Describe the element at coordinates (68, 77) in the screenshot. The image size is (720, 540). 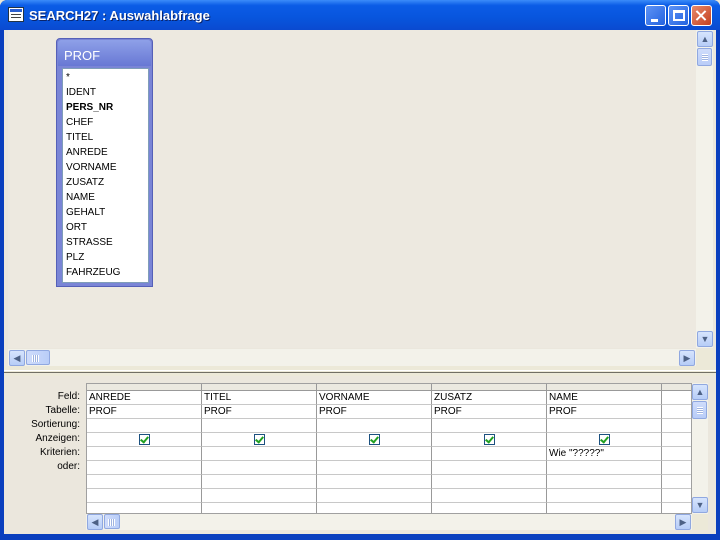
I see `field-item: *` at that location.